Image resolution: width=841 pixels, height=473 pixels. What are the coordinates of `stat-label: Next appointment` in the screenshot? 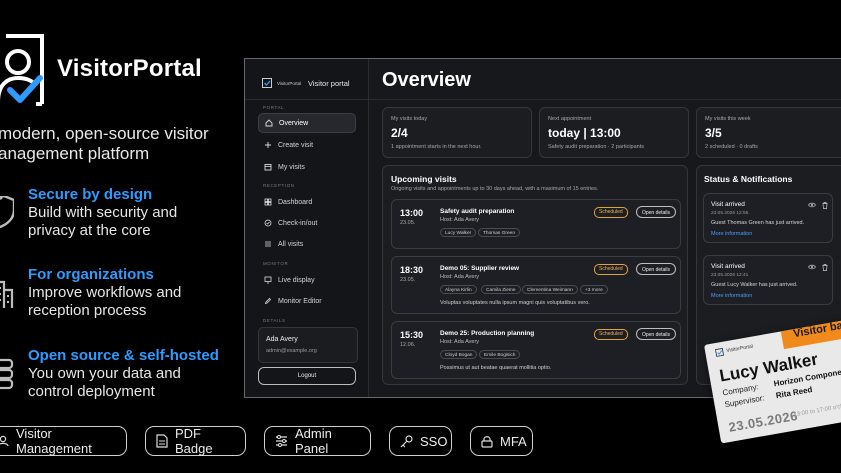 It's located at (570, 119).